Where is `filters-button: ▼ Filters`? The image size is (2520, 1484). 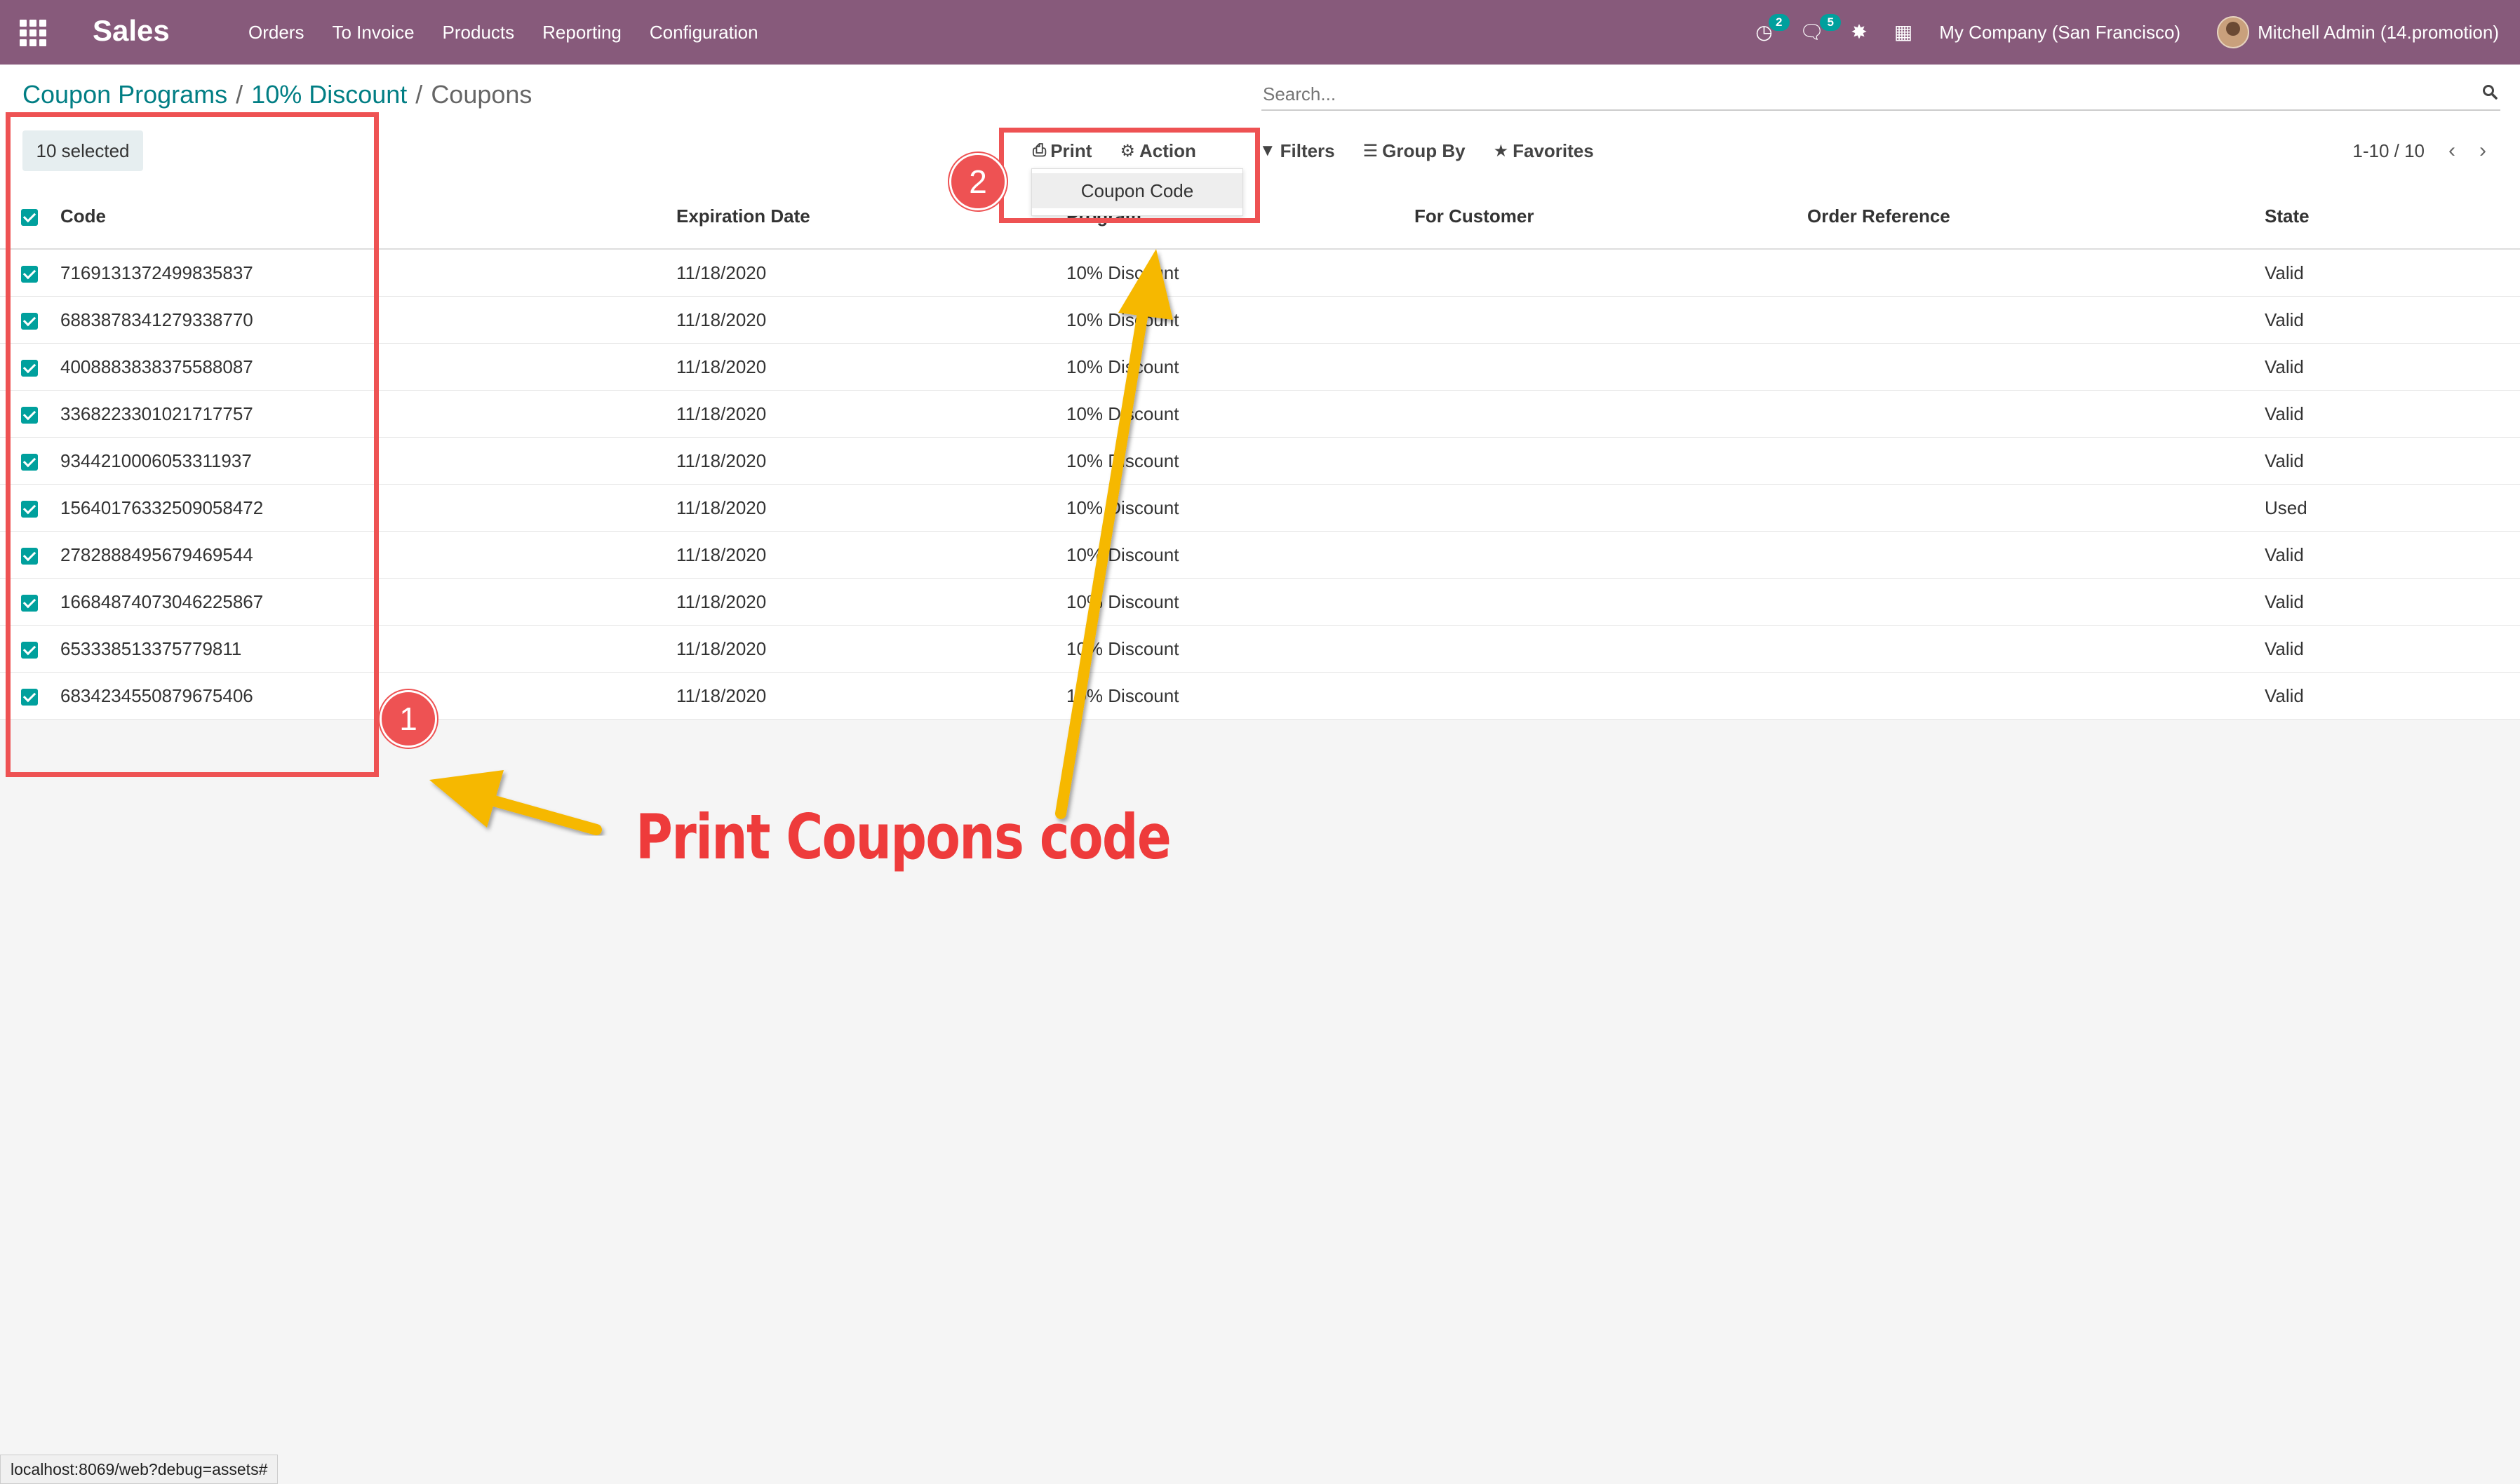
filters-button: ▼ Filters is located at coordinates (1297, 151).